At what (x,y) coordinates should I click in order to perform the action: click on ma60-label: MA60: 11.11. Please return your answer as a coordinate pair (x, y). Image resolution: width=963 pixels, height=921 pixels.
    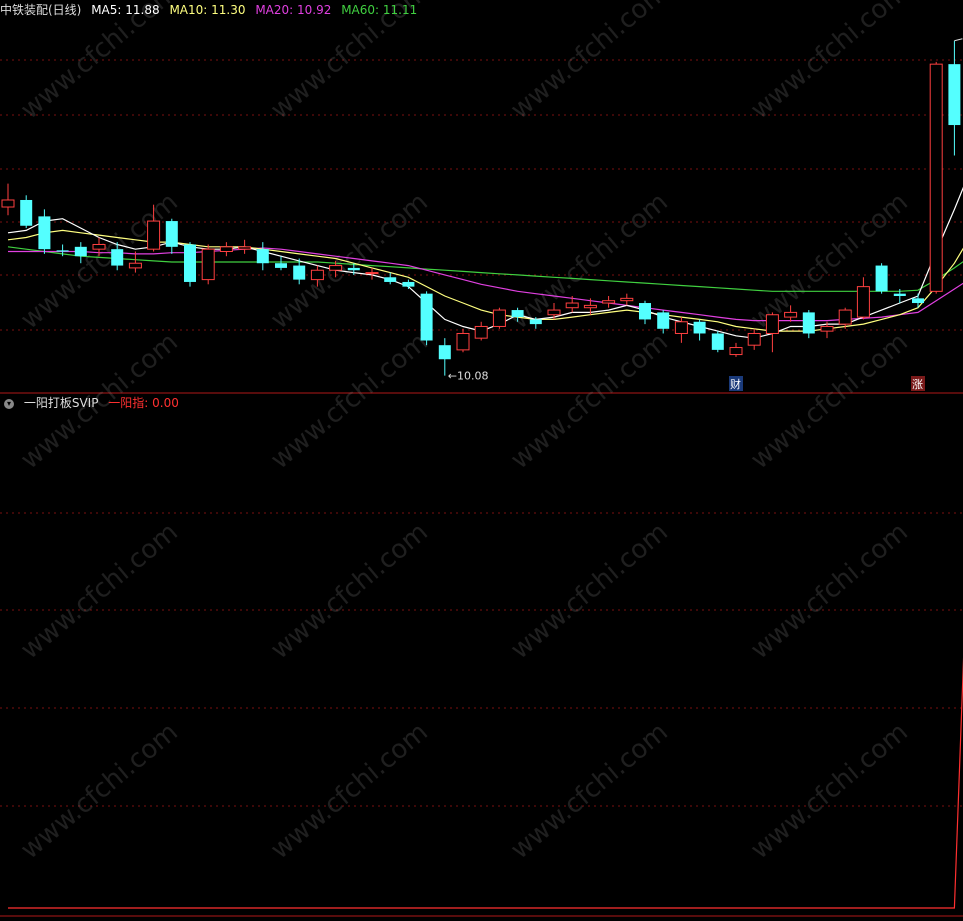
    Looking at the image, I should click on (379, 10).